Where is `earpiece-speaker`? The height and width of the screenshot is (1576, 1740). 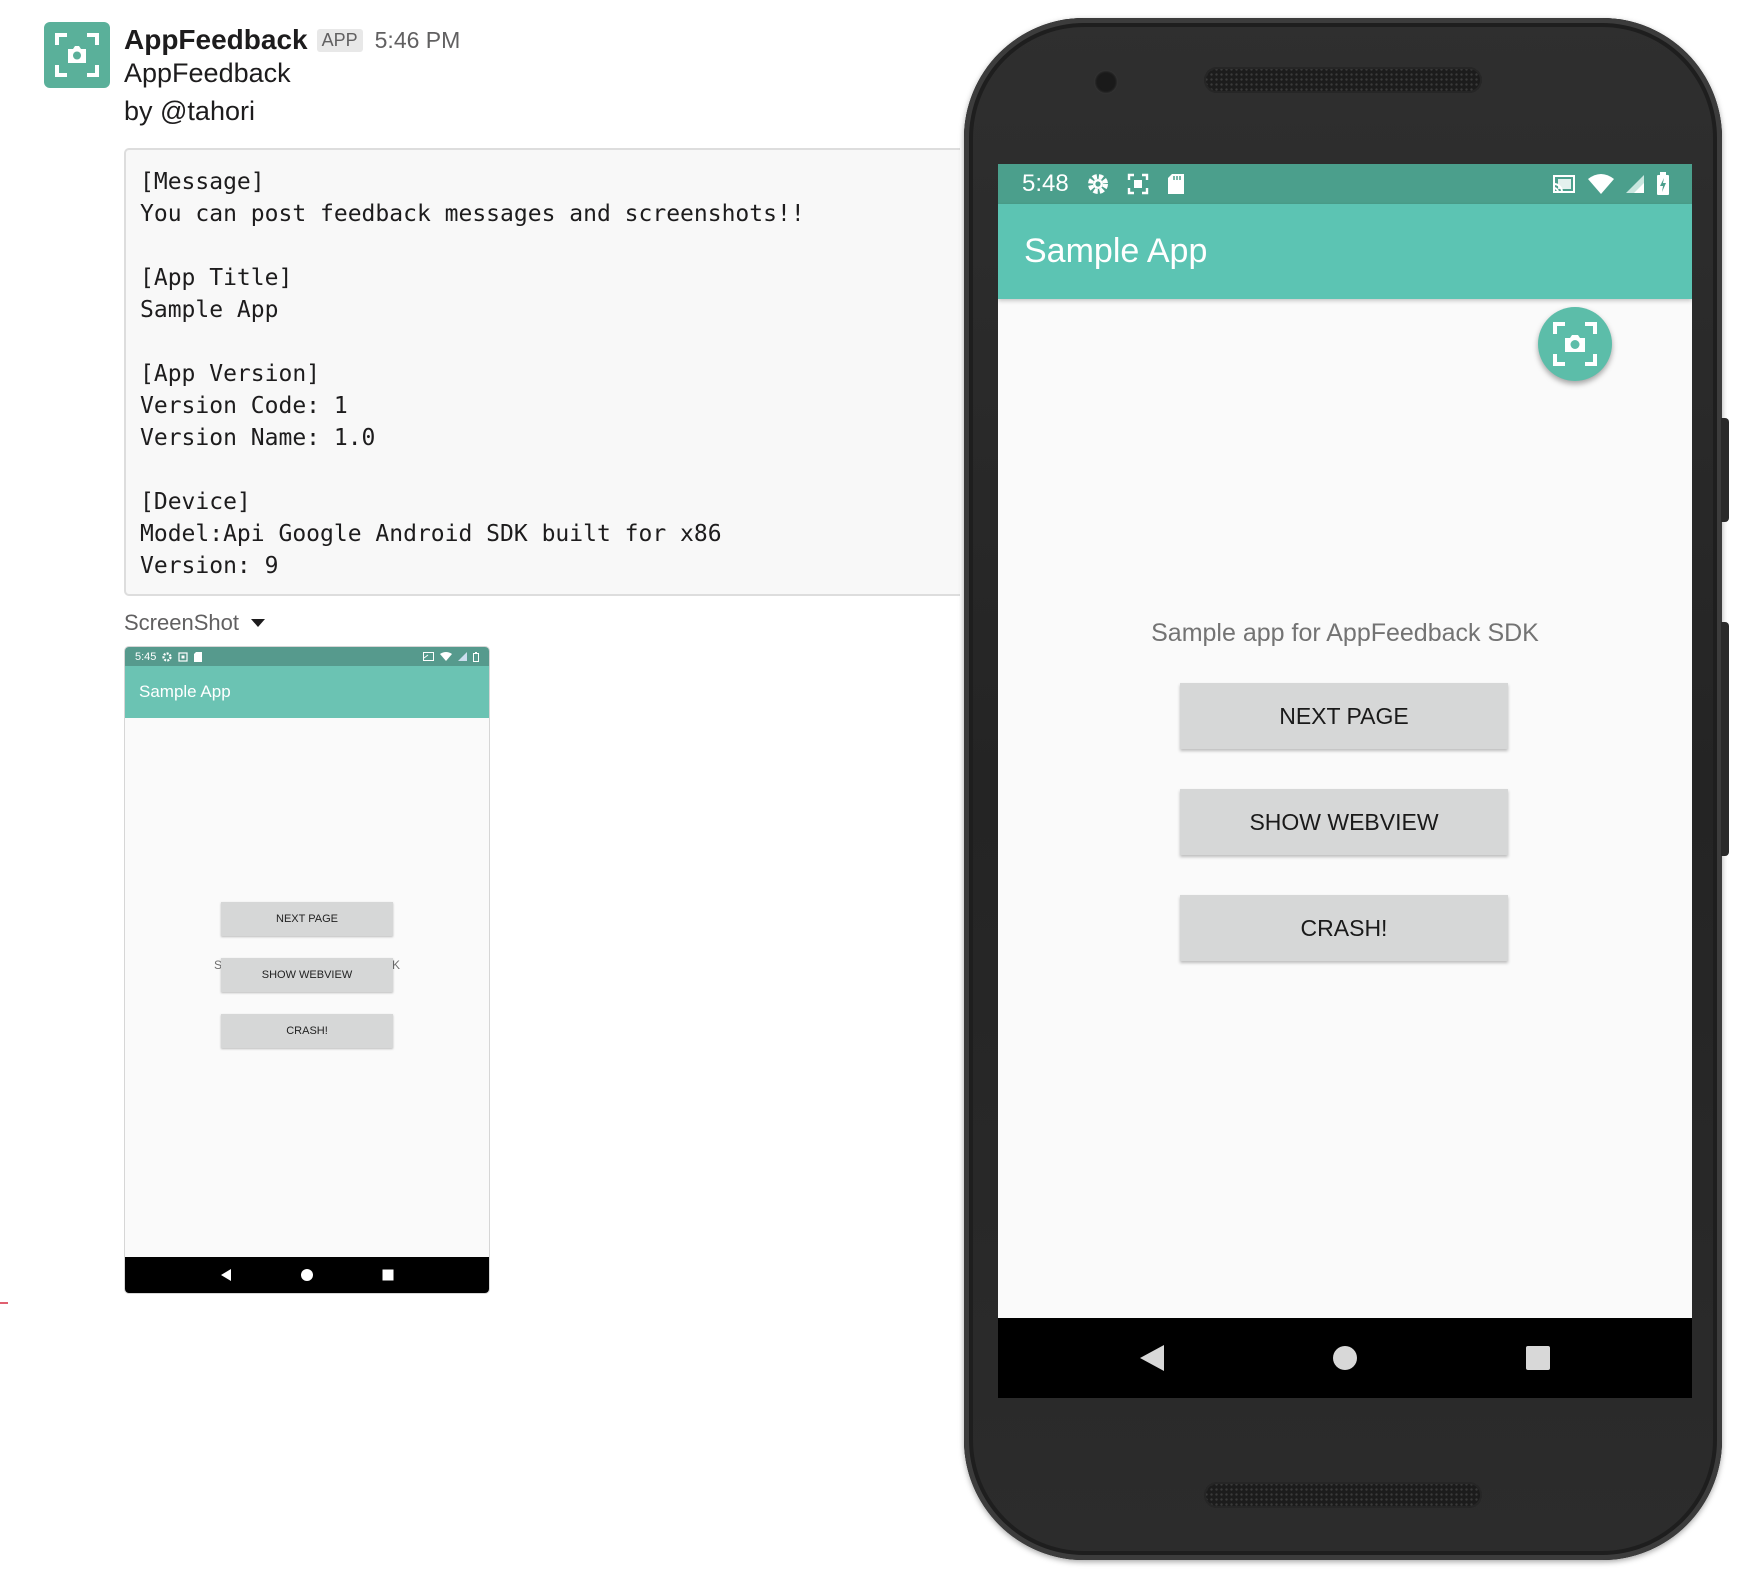
earpiece-speaker is located at coordinates (1343, 80).